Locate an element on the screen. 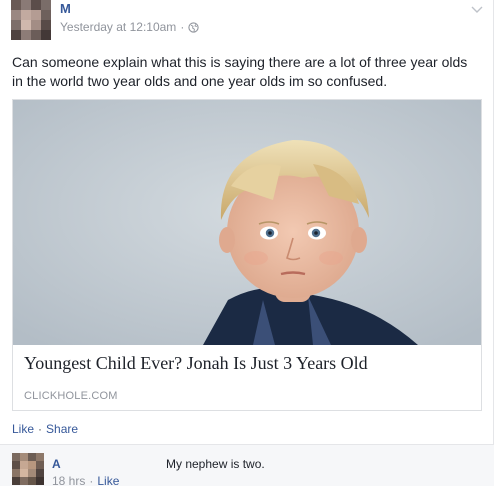  comments-section: A My nephew is two. 18 hrs · Like is located at coordinates (247, 465).